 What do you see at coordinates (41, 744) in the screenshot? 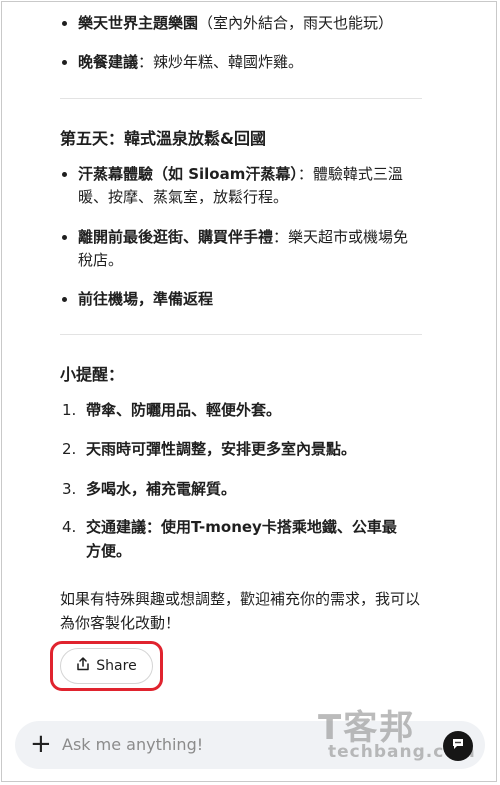
I see `plus-icon: +` at bounding box center [41, 744].